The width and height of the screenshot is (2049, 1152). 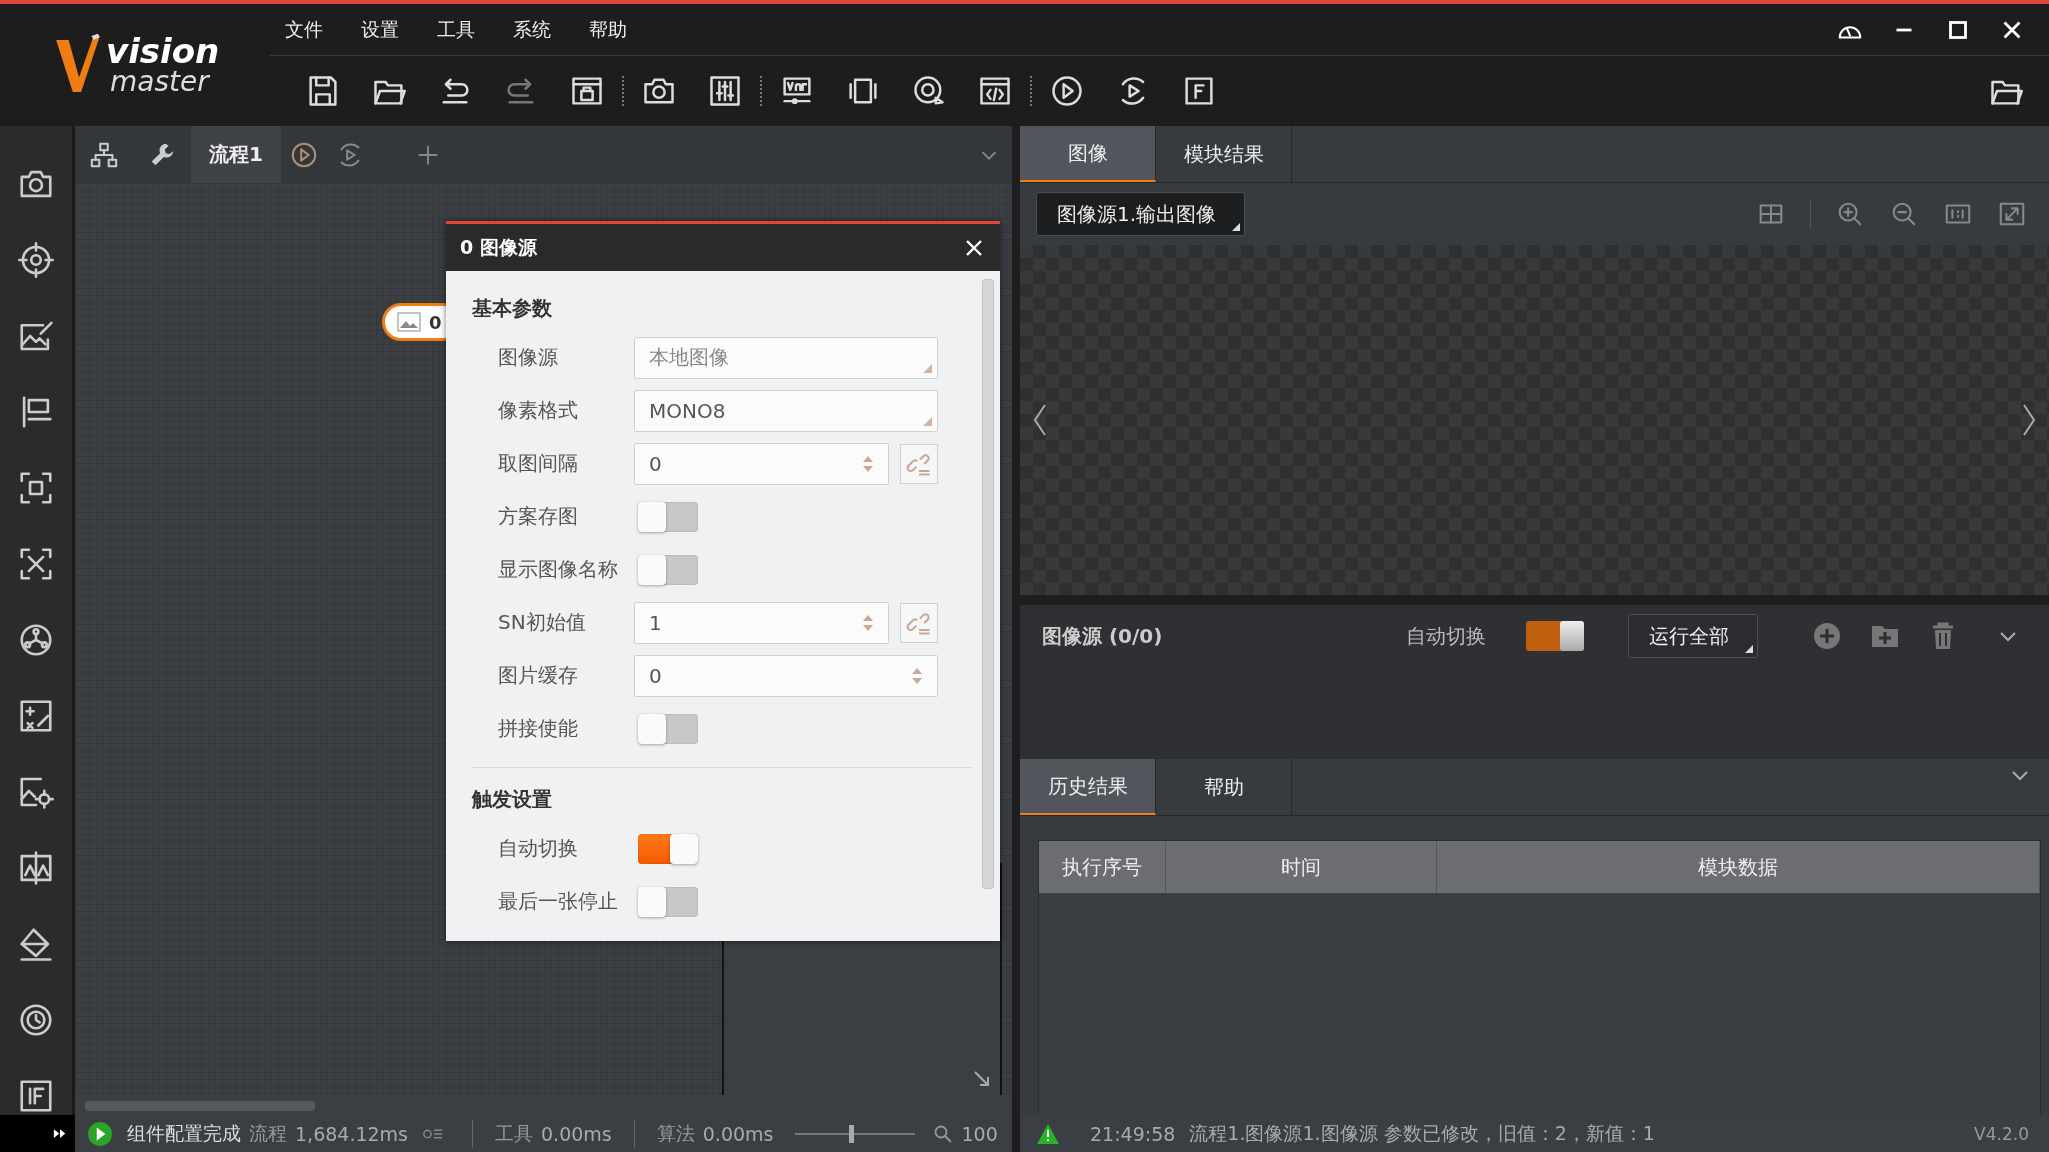 I want to click on warning-icon, so click(x=1048, y=1133).